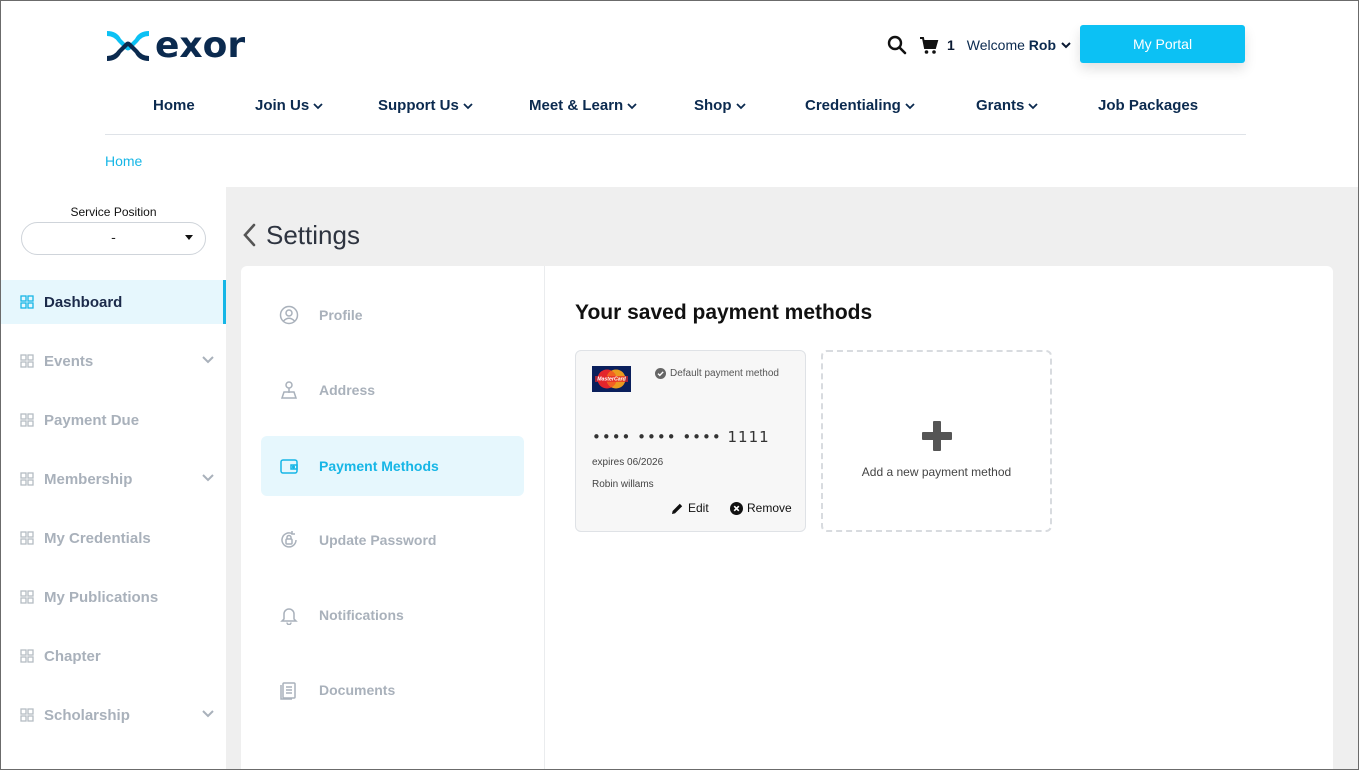 Image resolution: width=1359 pixels, height=770 pixels. Describe the element at coordinates (200, 45) in the screenshot. I see `logo-wordmark: exor` at that location.